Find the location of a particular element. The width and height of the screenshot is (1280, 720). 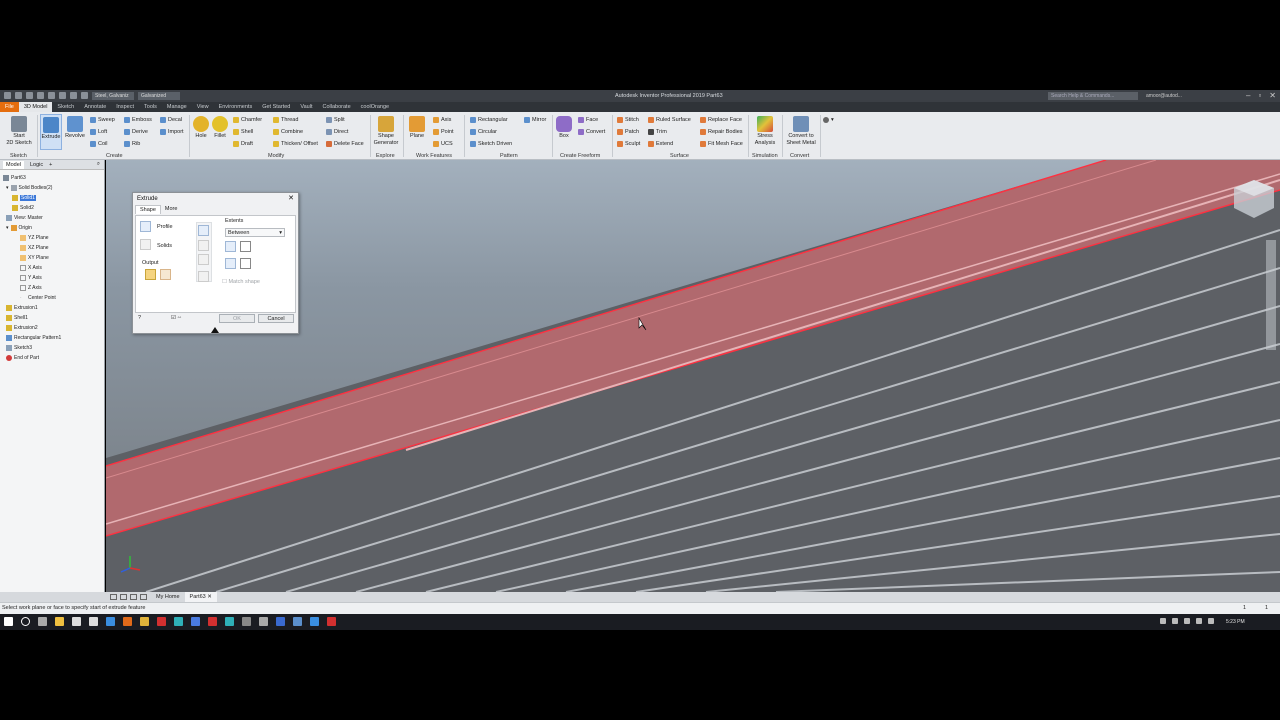

update-icon is located at coordinates (84, 95).